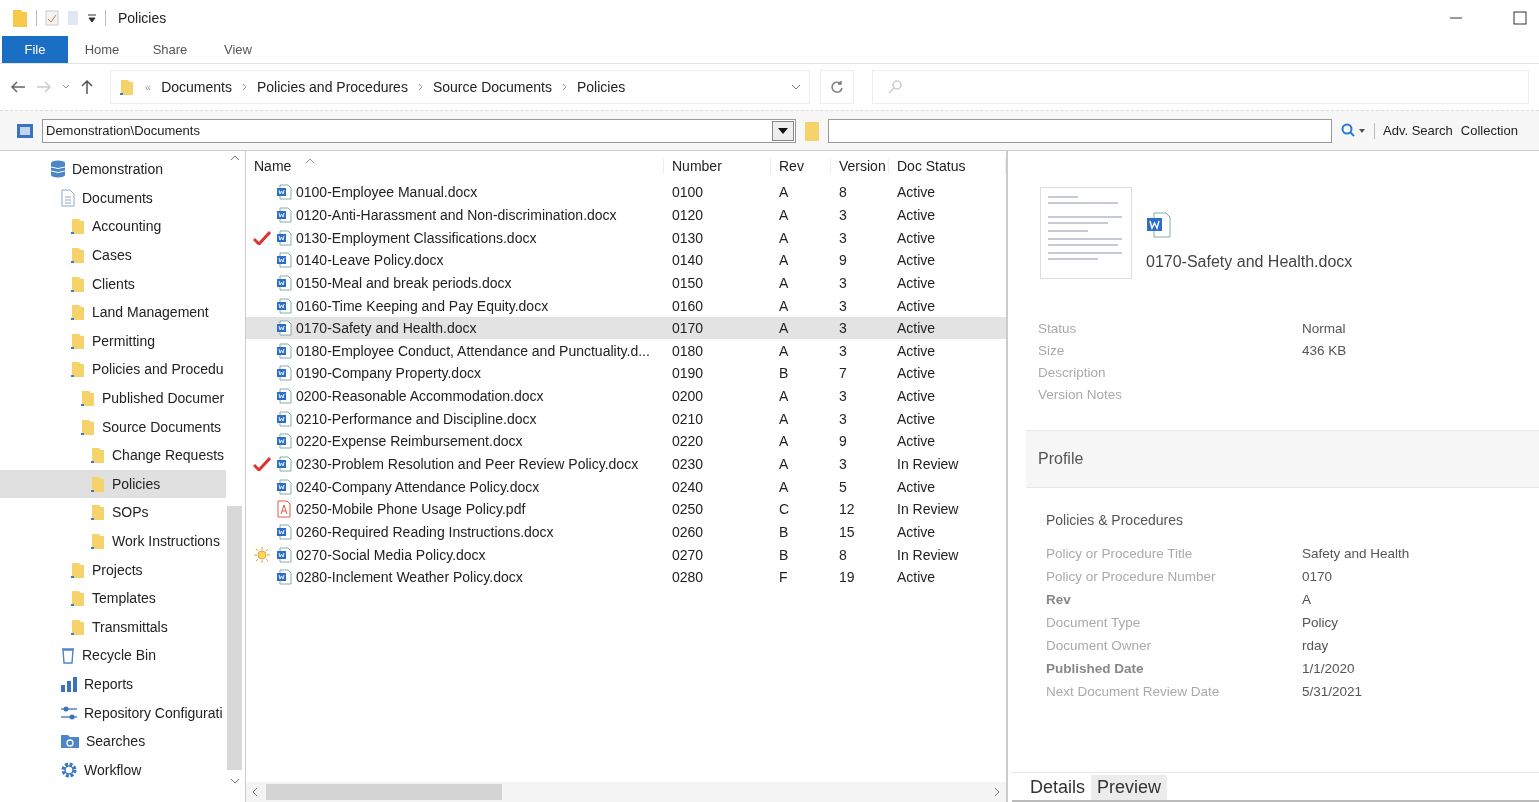  What do you see at coordinates (928, 554) in the screenshot?
I see `table-cell-text: In Review` at bounding box center [928, 554].